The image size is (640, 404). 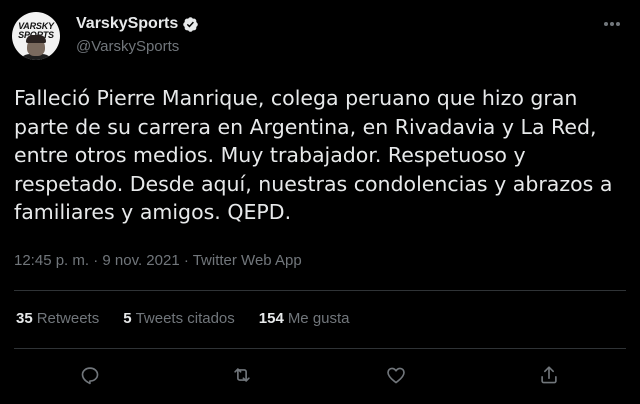 I want to click on reply-button, so click(x=90, y=375).